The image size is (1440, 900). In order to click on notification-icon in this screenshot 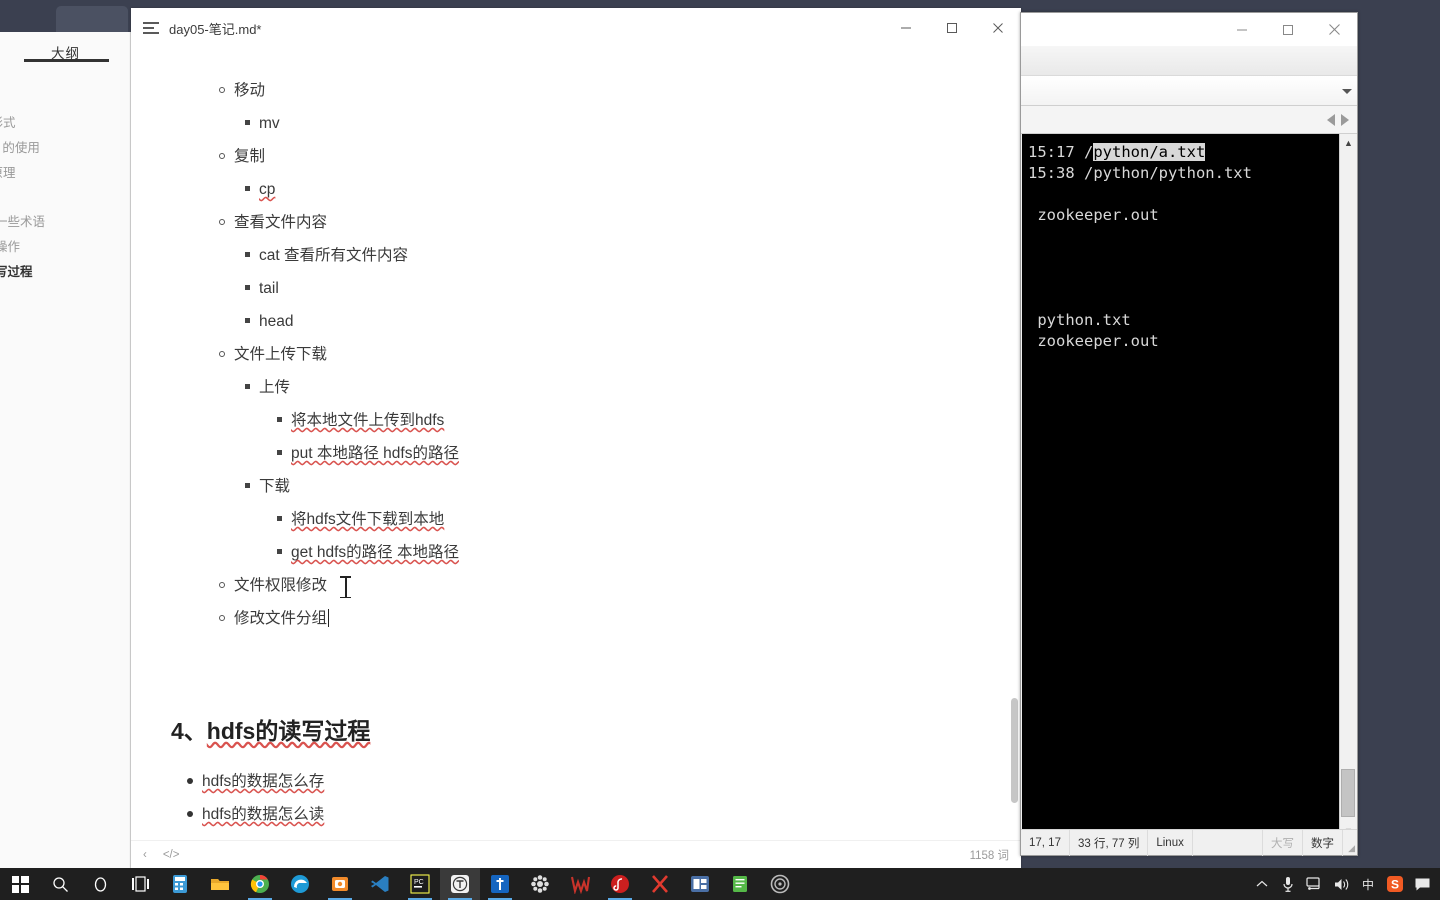, I will do `click(1422, 884)`.